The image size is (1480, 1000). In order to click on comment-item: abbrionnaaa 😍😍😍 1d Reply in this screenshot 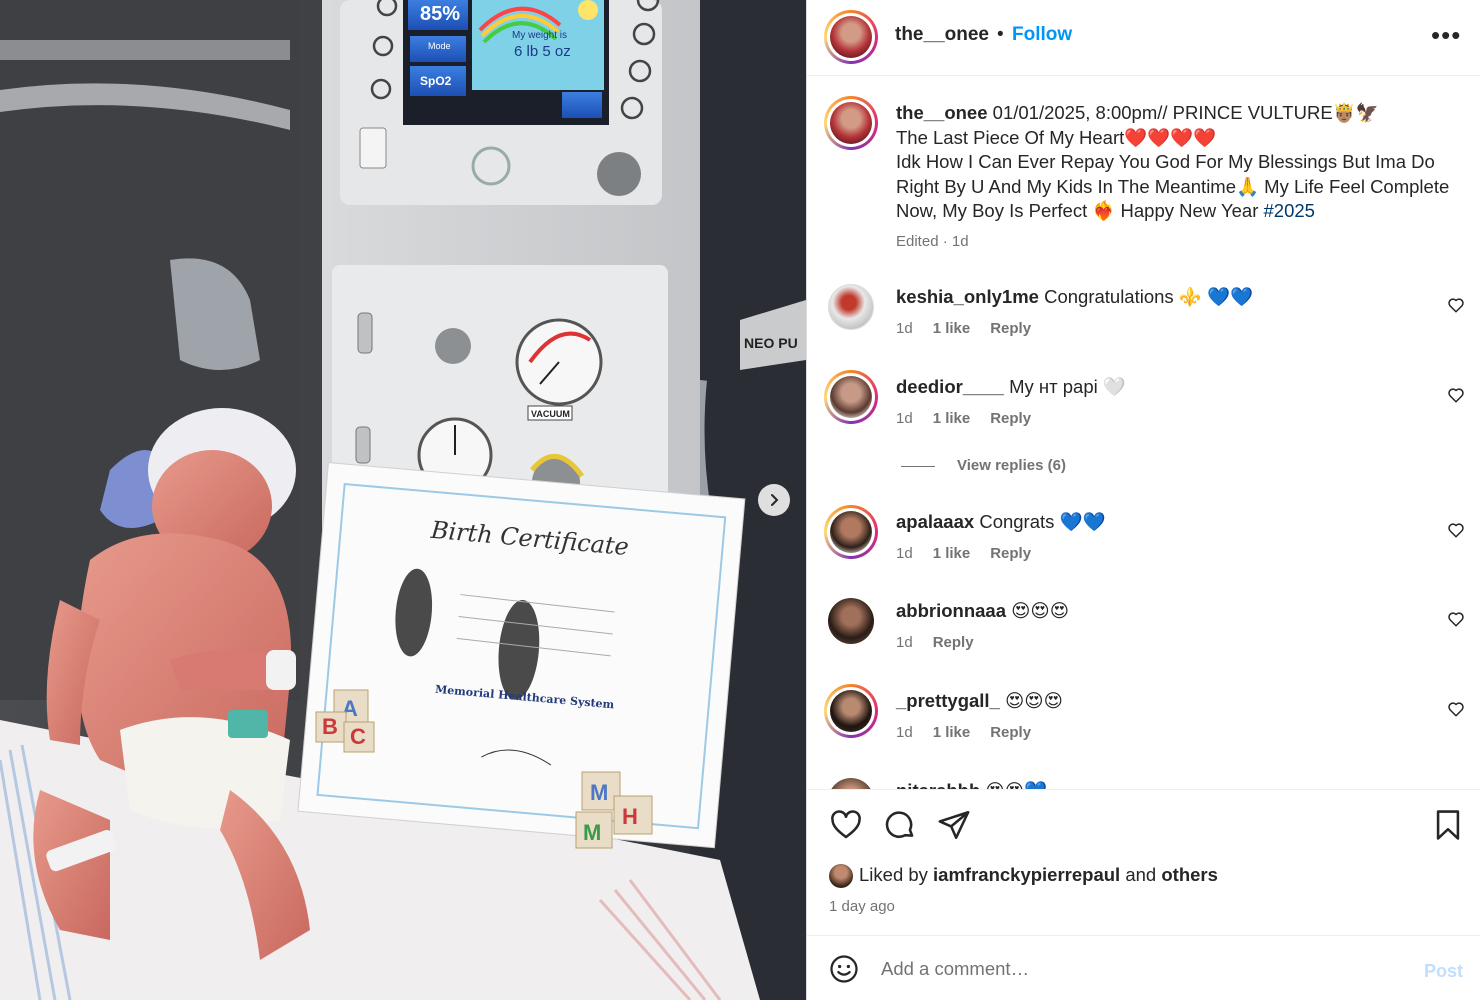, I will do `click(1143, 634)`.